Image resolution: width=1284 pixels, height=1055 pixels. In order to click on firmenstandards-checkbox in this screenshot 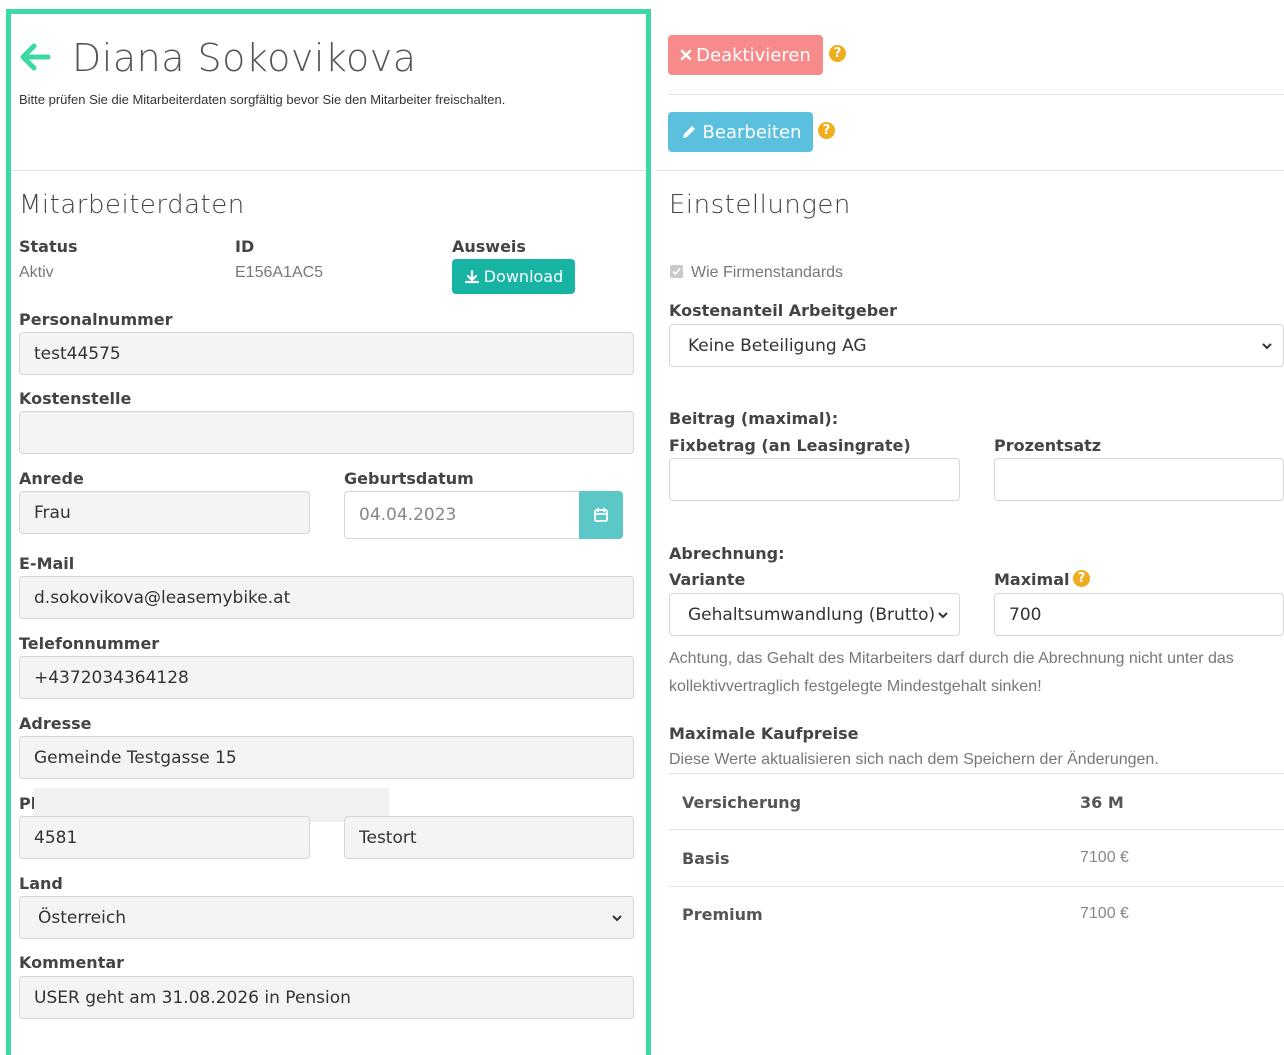, I will do `click(676, 271)`.